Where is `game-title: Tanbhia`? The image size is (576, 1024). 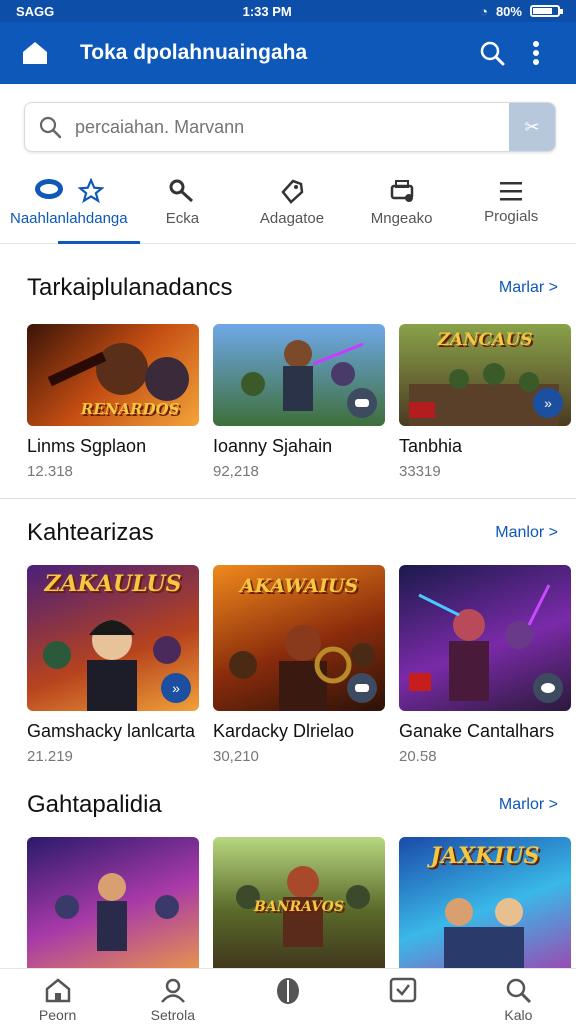
game-title: Tanbhia is located at coordinates (431, 446).